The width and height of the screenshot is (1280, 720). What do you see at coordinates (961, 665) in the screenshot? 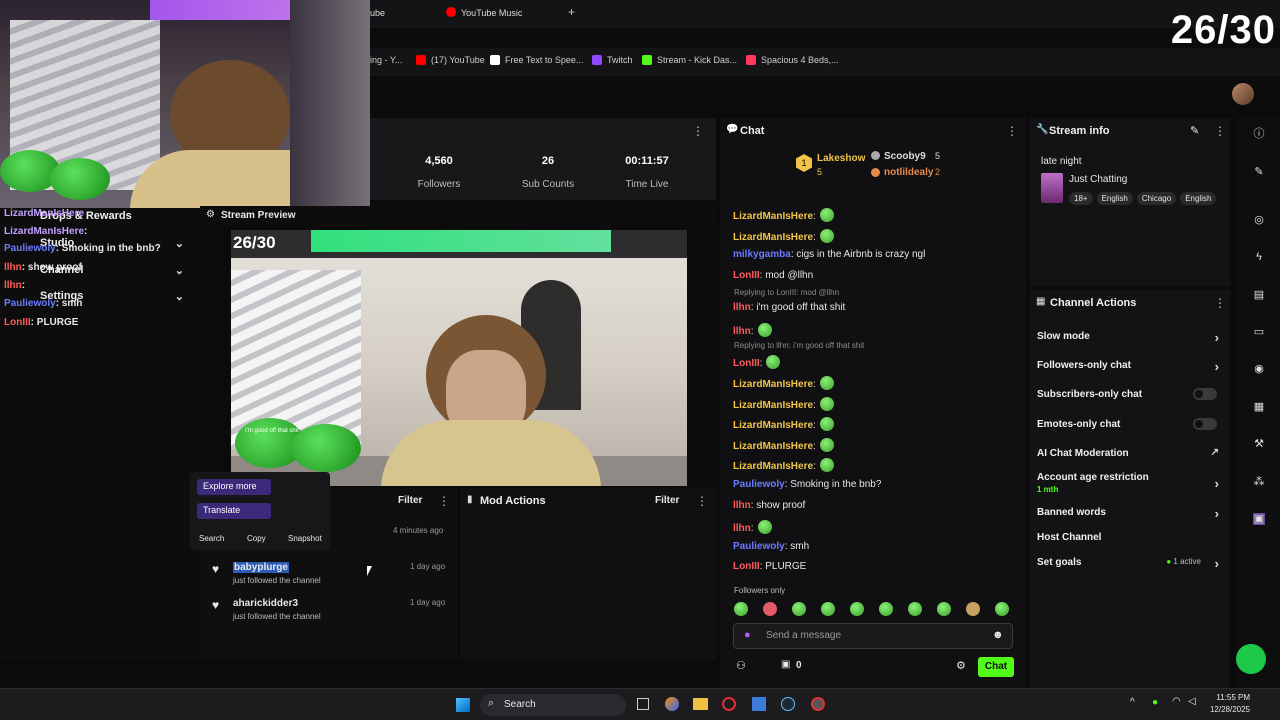
I see `gear-icon: ⚙` at bounding box center [961, 665].